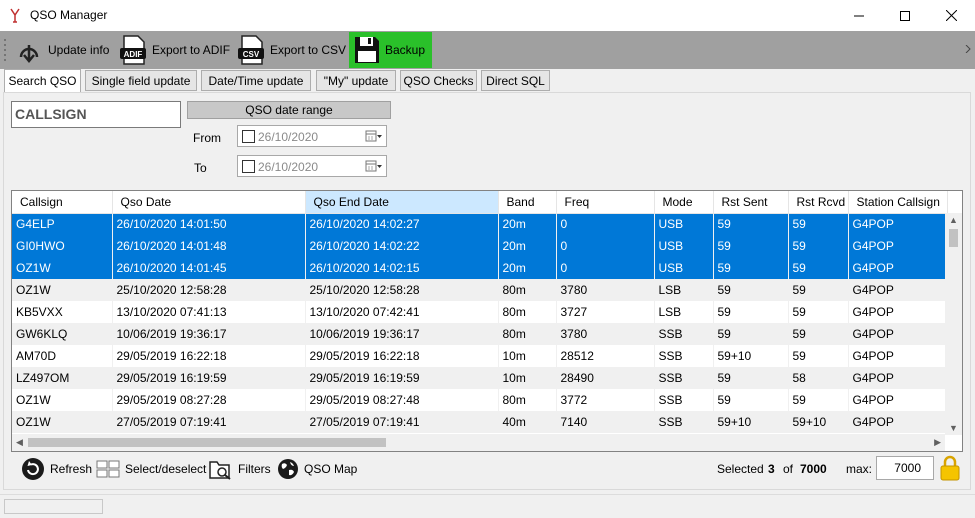 The image size is (975, 518). Describe the element at coordinates (141, 80) in the screenshot. I see `tab-single-field-update: Single field update` at that location.